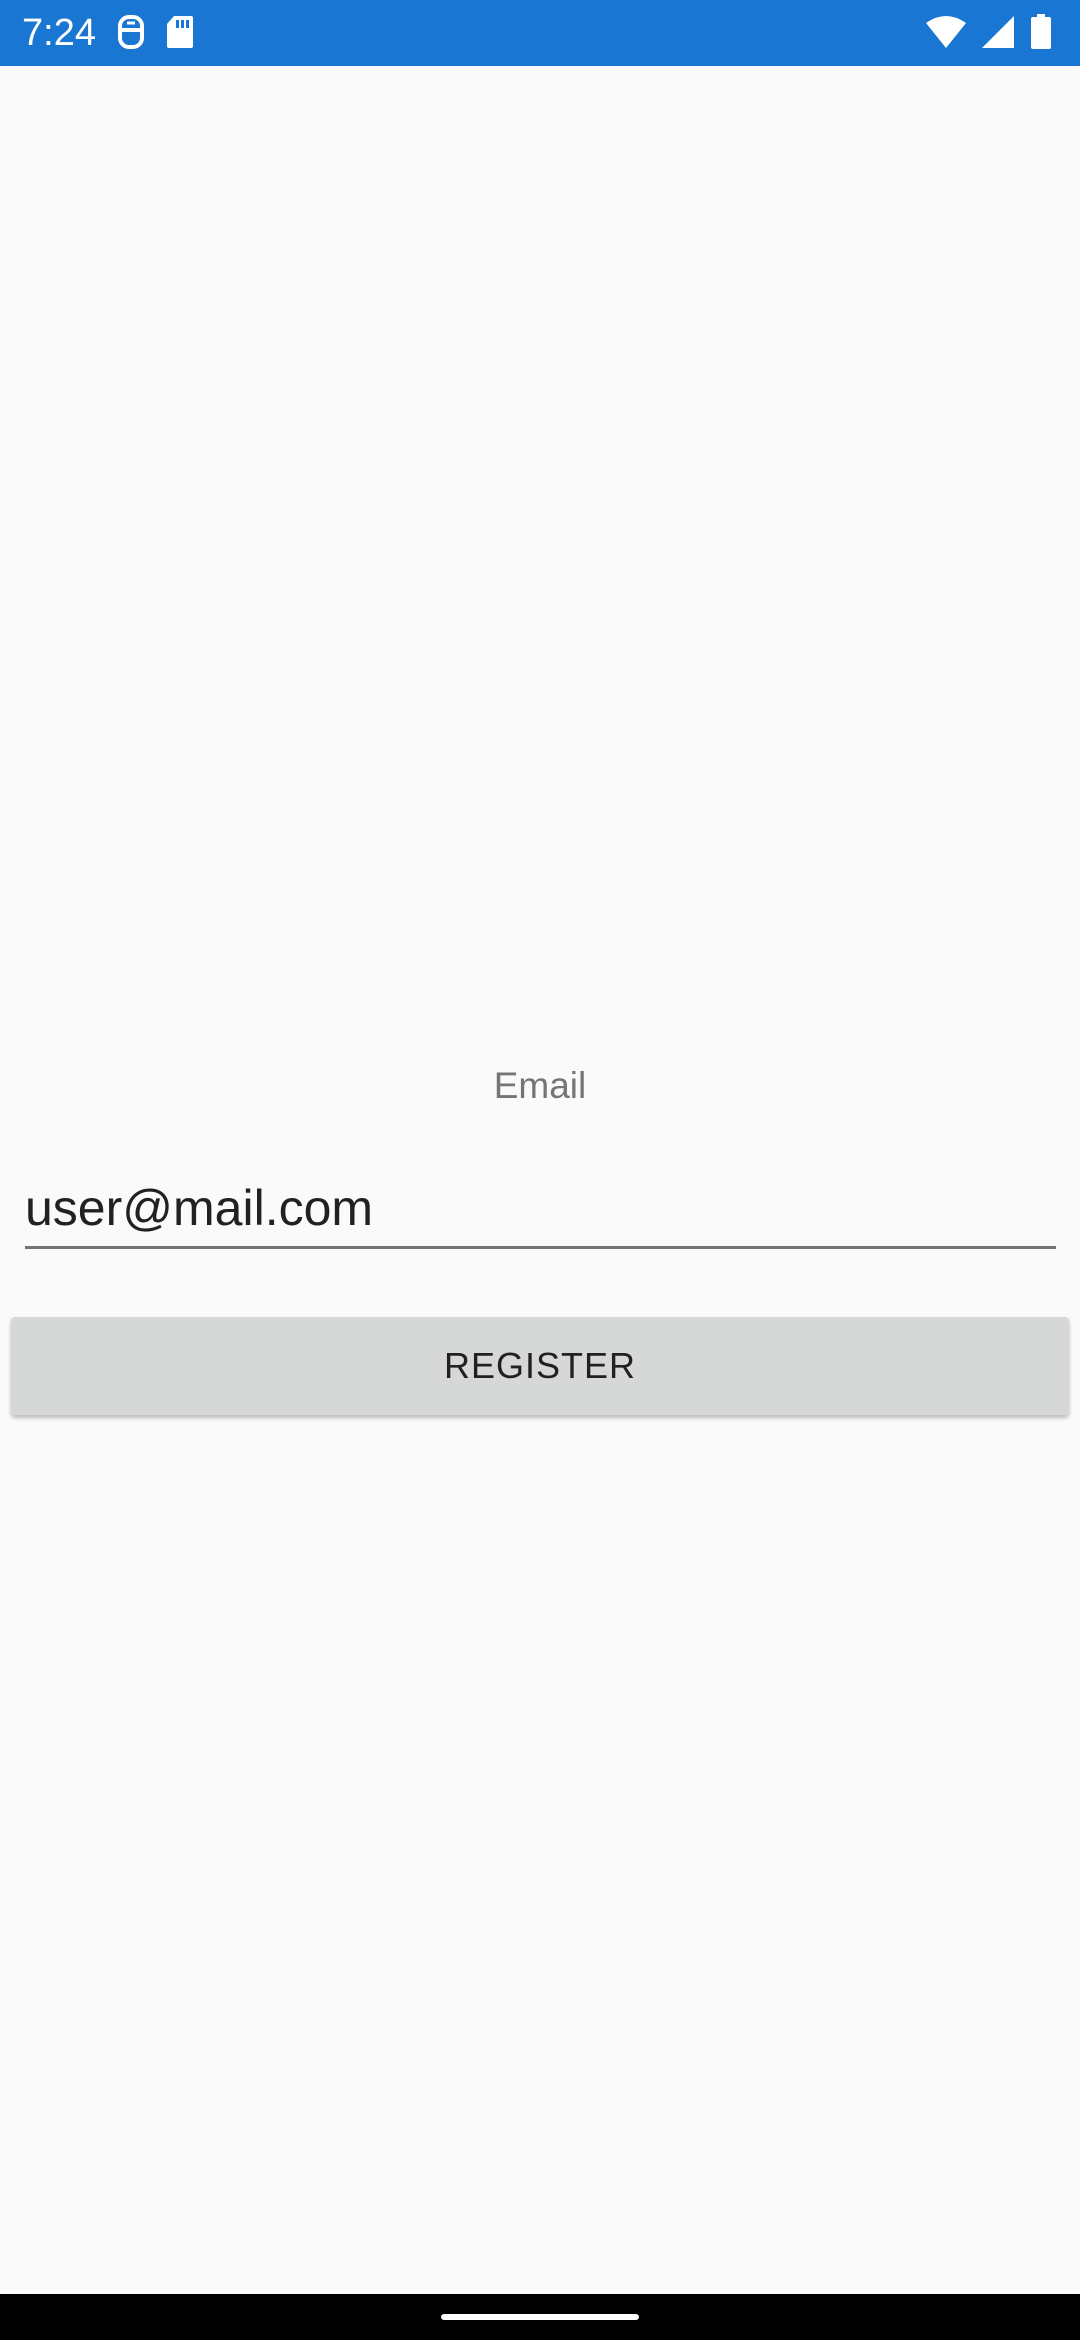 The height and width of the screenshot is (2340, 1080). Describe the element at coordinates (540, 33) in the screenshot. I see `status-bar: 7:24` at that location.